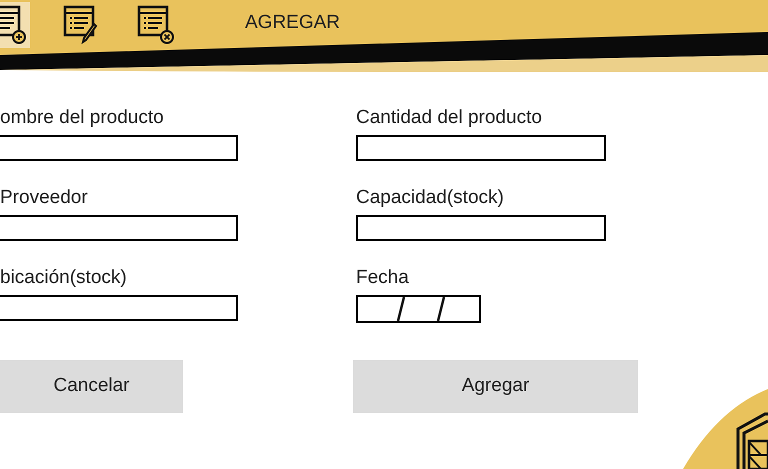 This screenshot has height=469, width=768. I want to click on field-label: Proveedor, so click(44, 197).